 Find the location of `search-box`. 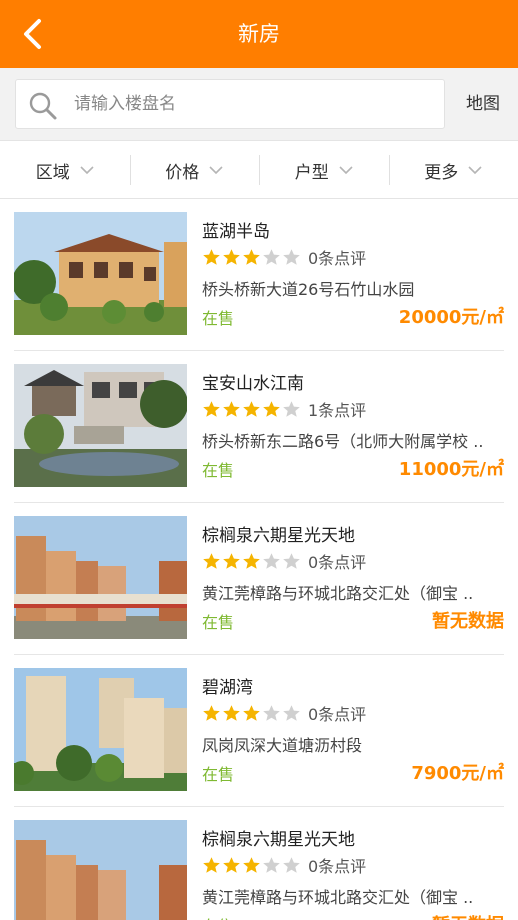

search-box is located at coordinates (230, 104).